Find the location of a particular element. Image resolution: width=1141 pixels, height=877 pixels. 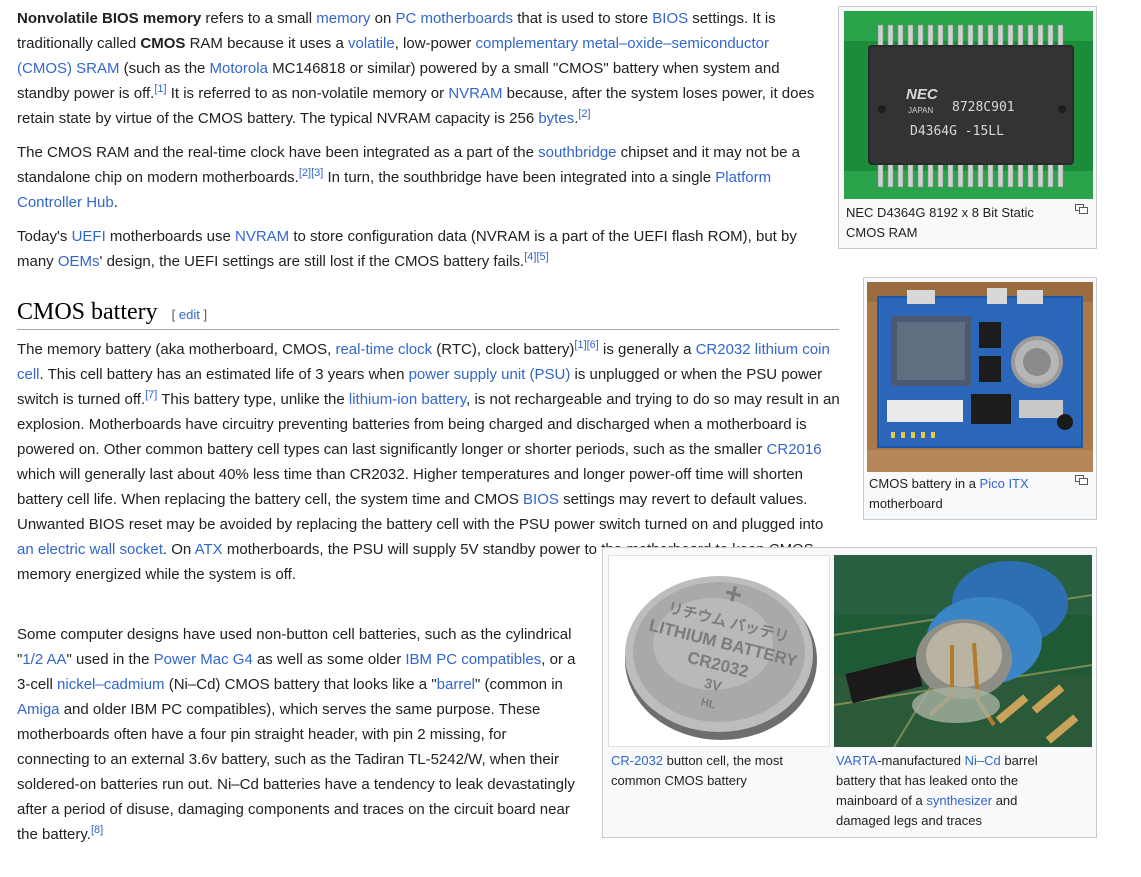

inline-link: CR-2032 is located at coordinates (637, 760).